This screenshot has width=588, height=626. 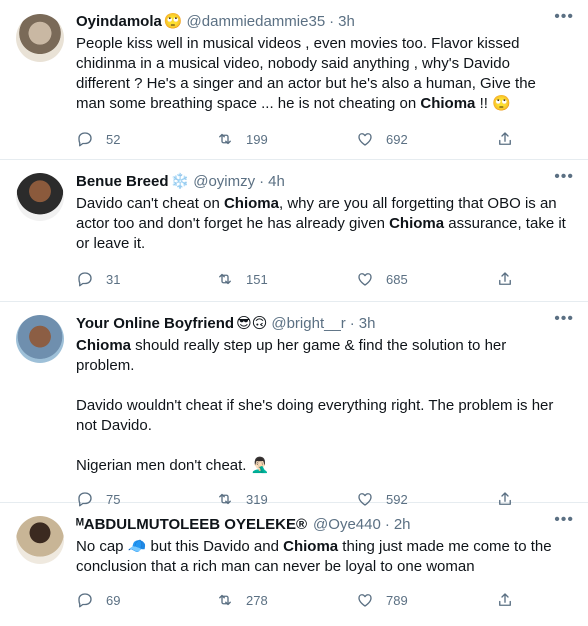 I want to click on retweet-button: 151, so click(x=286, y=279).